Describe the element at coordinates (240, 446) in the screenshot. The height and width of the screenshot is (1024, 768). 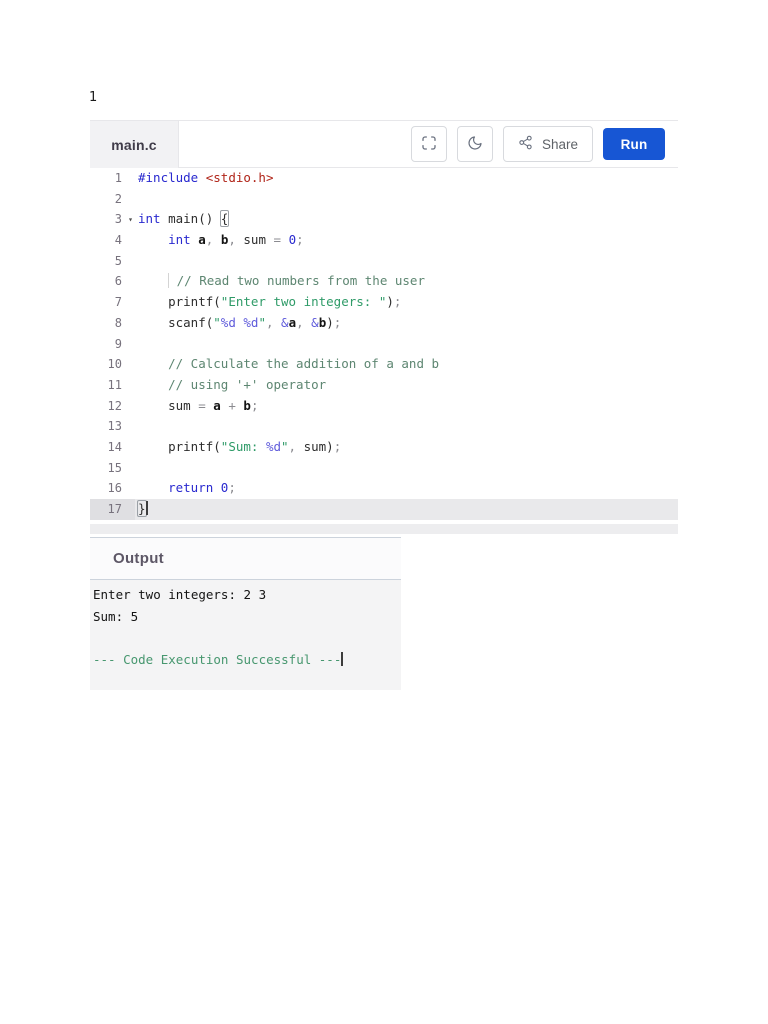
I see `code-line-content: printf("Sum: %d", sum);` at that location.